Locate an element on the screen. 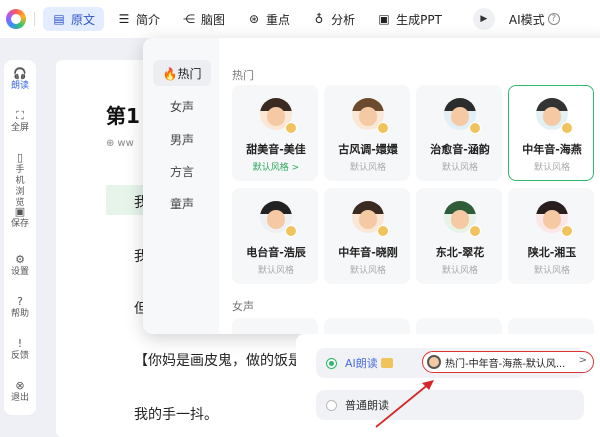 This screenshot has width=600, height=437. radio-ai-read is located at coordinates (331, 363).